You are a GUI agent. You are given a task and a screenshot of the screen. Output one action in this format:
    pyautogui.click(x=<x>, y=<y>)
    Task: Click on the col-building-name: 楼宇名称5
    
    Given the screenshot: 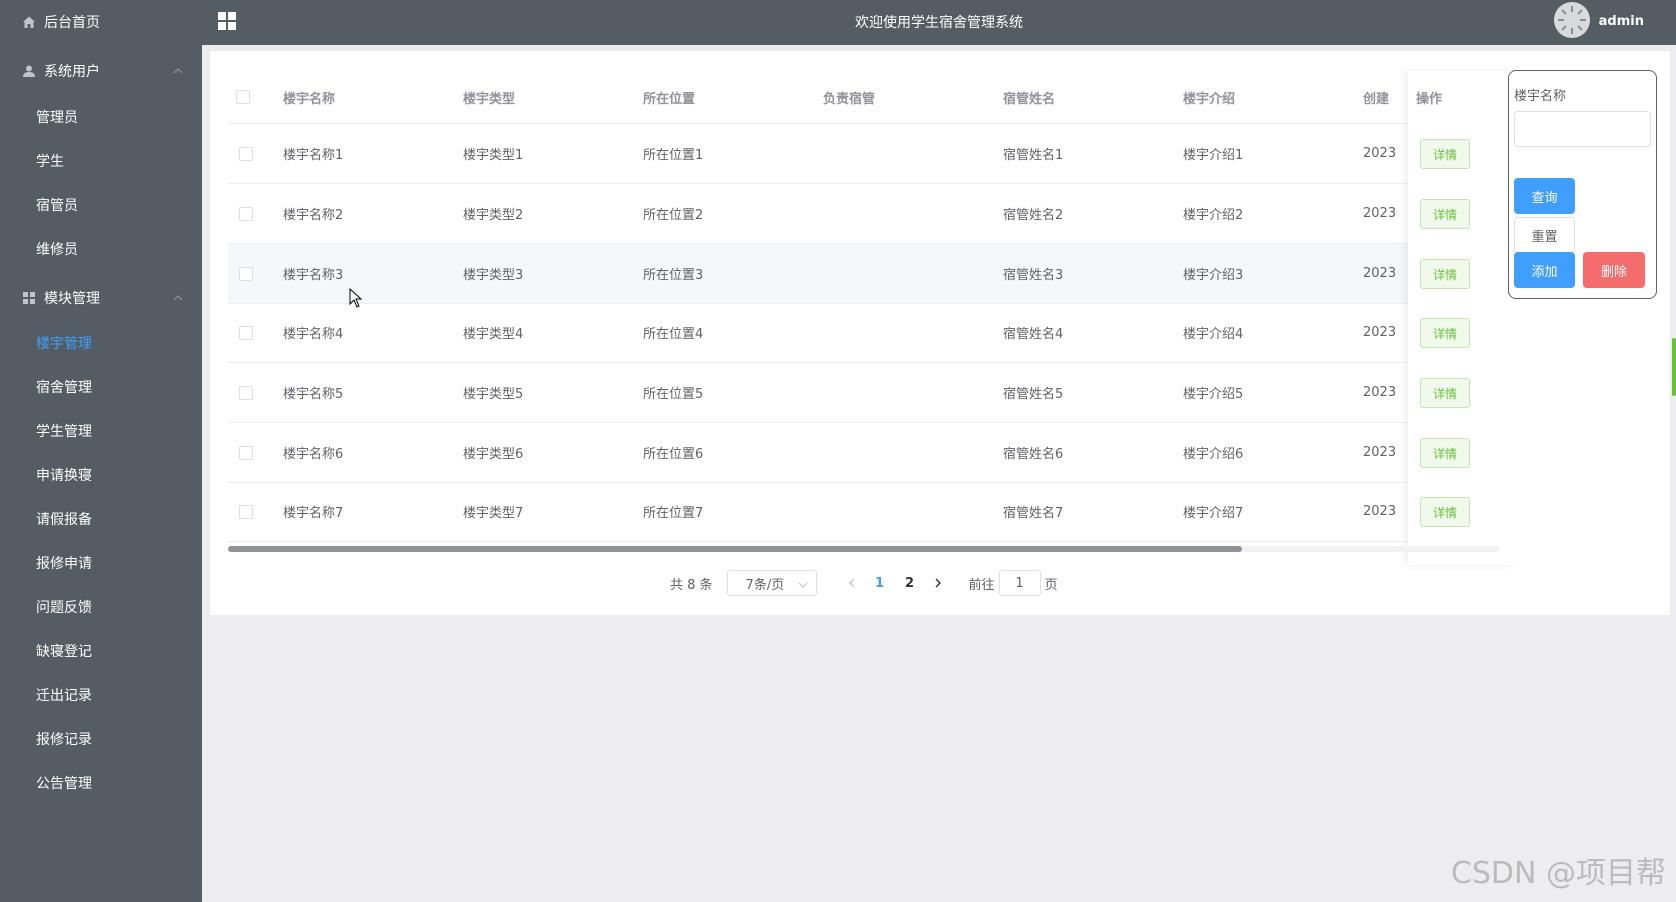 What is the action you would take?
    pyautogui.click(x=313, y=394)
    